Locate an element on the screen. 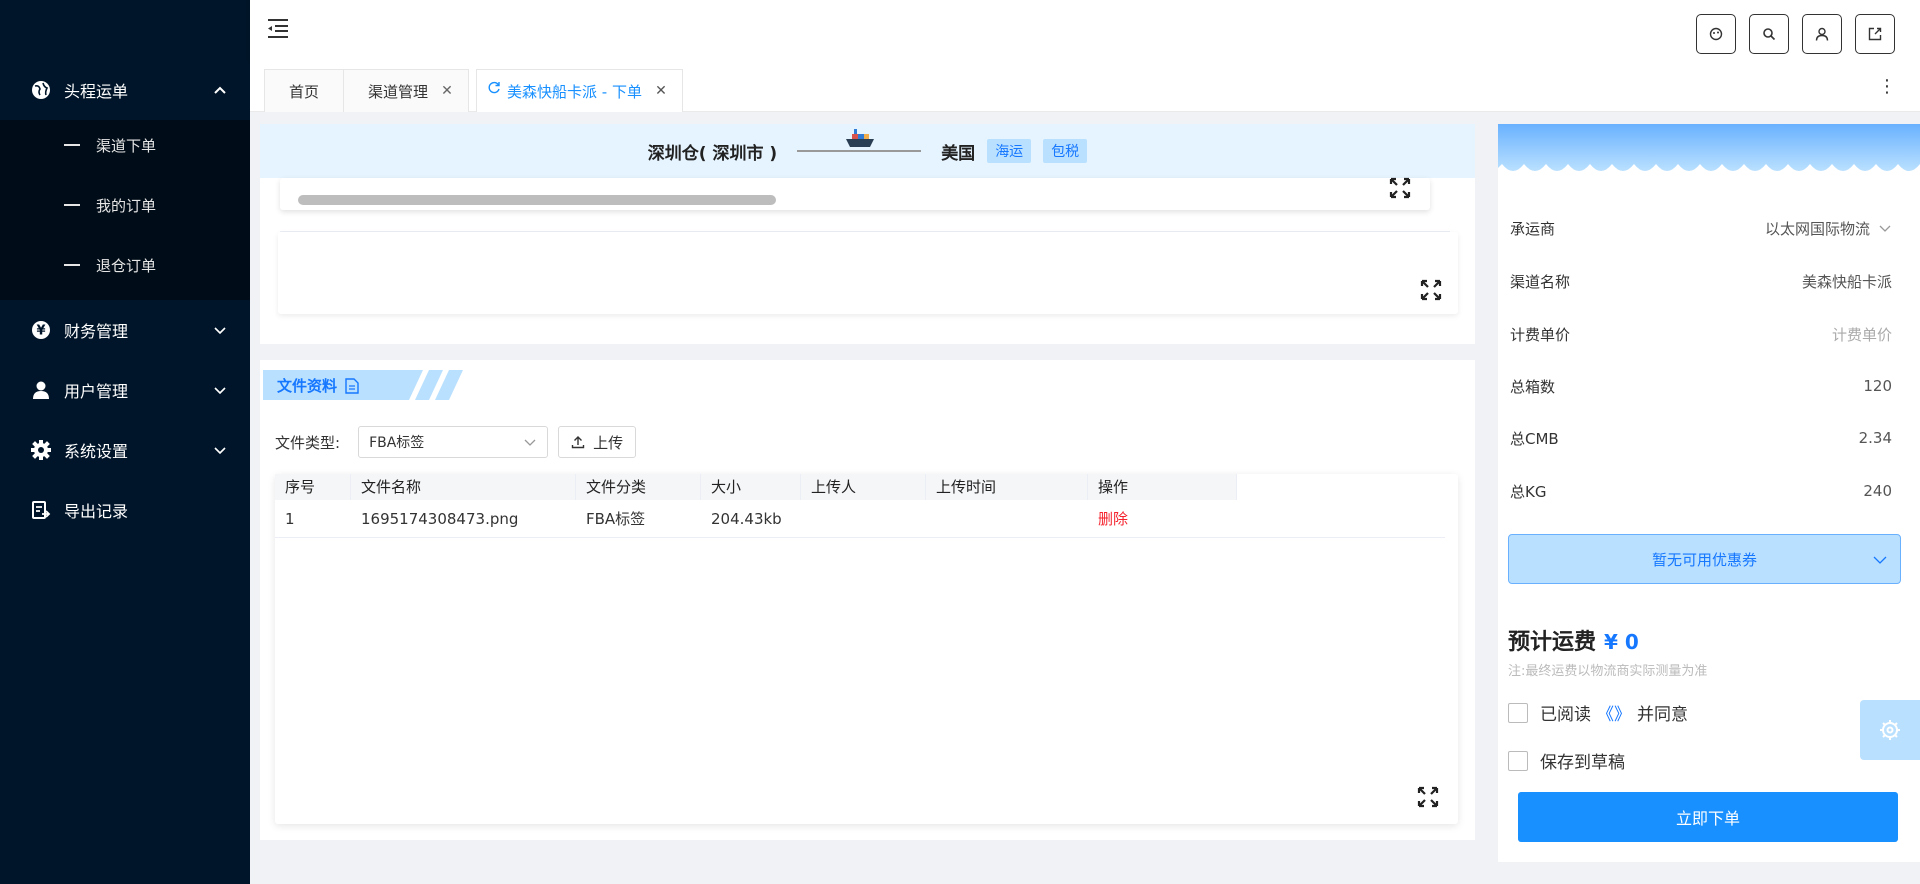 This screenshot has width=1920, height=884. coupon-select: 暂无可用优惠券 is located at coordinates (1704, 559).